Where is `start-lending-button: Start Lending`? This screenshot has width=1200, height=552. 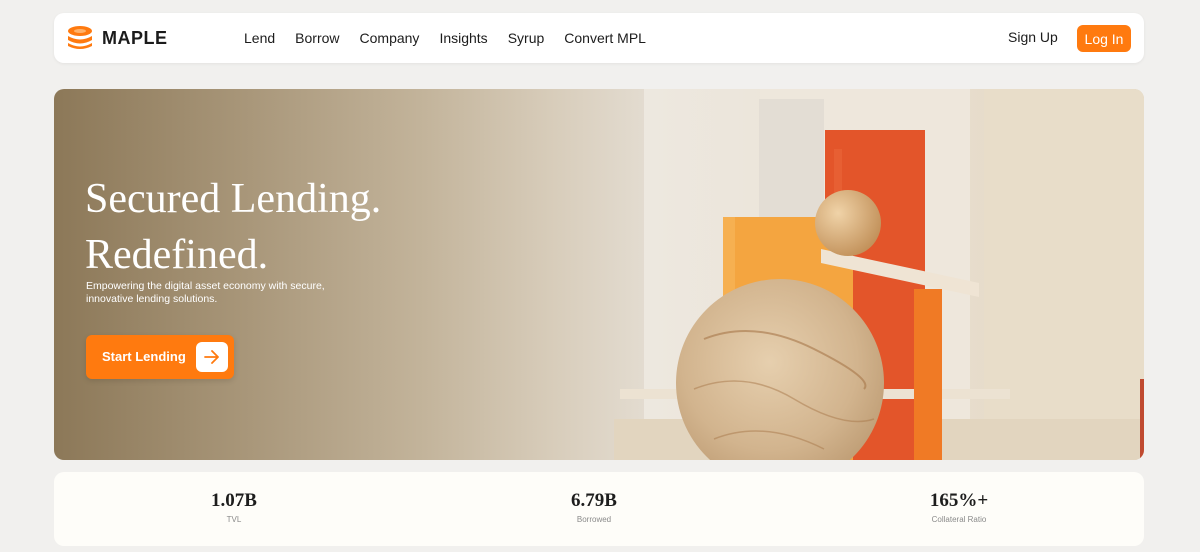 start-lending-button: Start Lending is located at coordinates (160, 357).